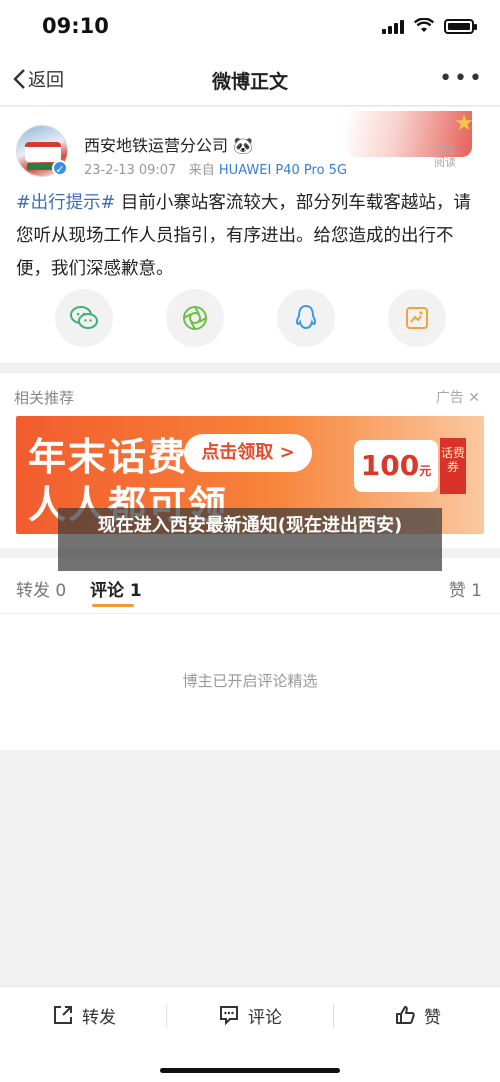 This screenshot has width=500, height=1082. I want to click on wechat-icon, so click(84, 317).